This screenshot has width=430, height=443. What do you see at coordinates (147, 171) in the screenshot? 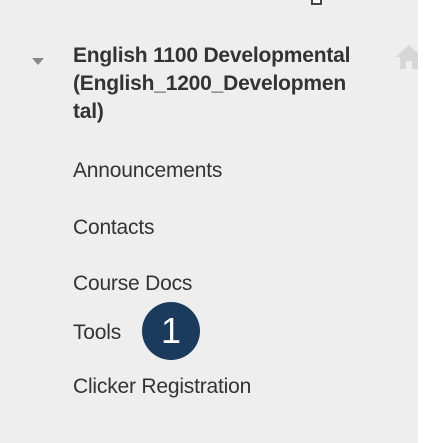
I see `menu-item-announcements: Announcements` at bounding box center [147, 171].